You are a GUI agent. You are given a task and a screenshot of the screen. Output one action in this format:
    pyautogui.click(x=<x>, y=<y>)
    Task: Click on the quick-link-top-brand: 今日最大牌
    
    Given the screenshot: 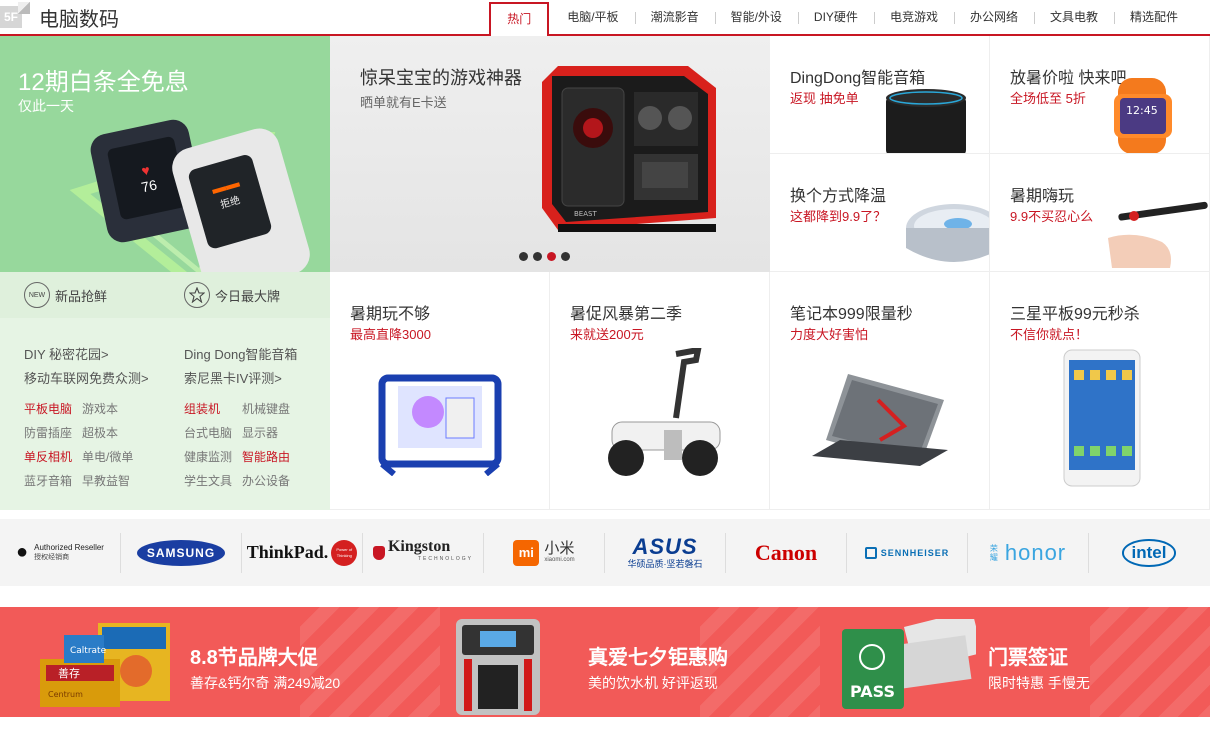 What is the action you would take?
    pyautogui.click(x=232, y=295)
    